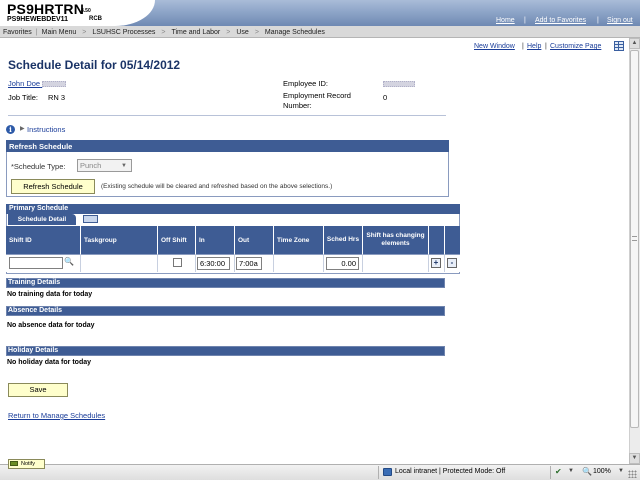  Describe the element at coordinates (46, 9) in the screenshot. I see `system-name: PS9HRTRN` at that location.